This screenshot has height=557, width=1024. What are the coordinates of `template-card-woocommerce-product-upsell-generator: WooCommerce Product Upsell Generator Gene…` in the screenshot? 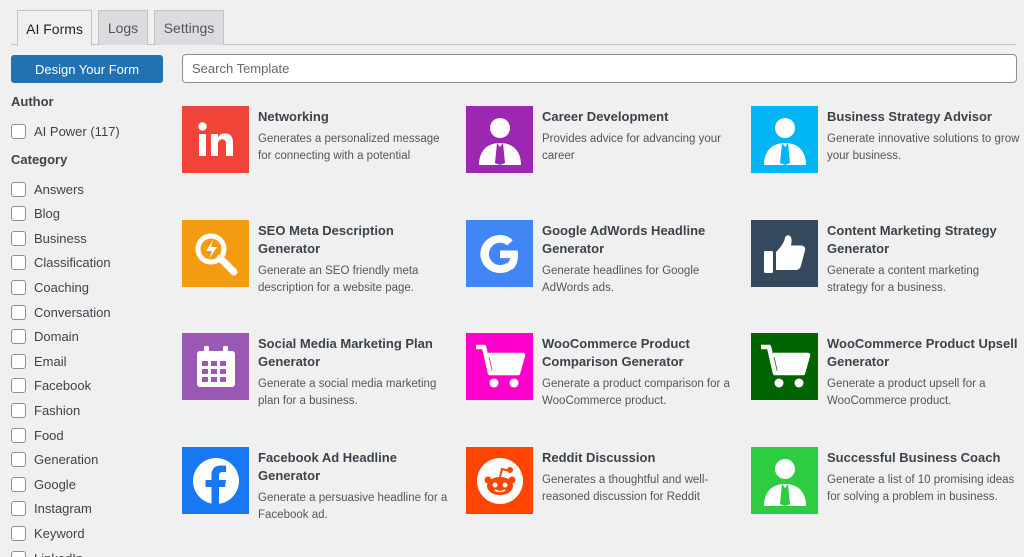 It's located at (886, 378).